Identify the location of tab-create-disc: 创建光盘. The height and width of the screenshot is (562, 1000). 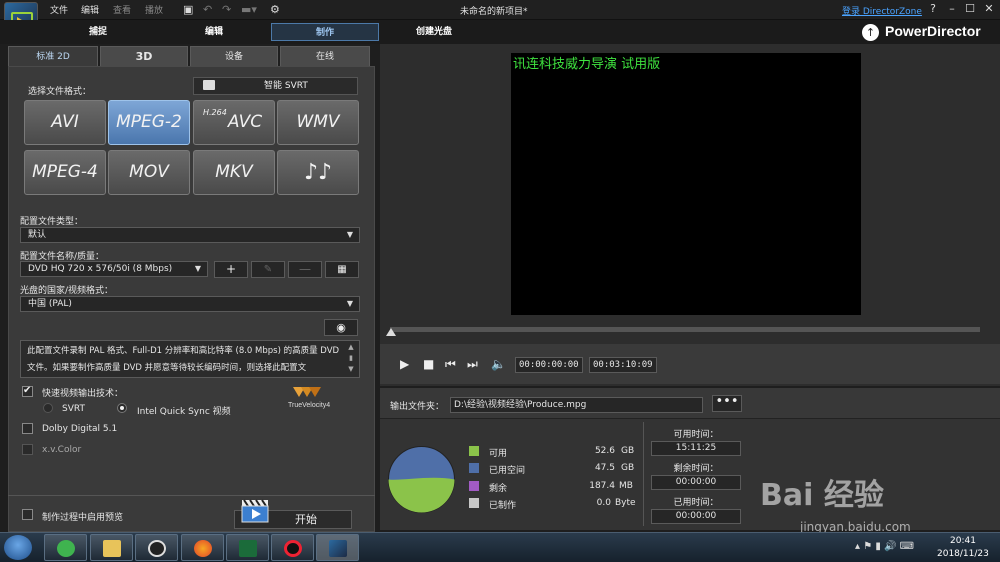
(434, 32).